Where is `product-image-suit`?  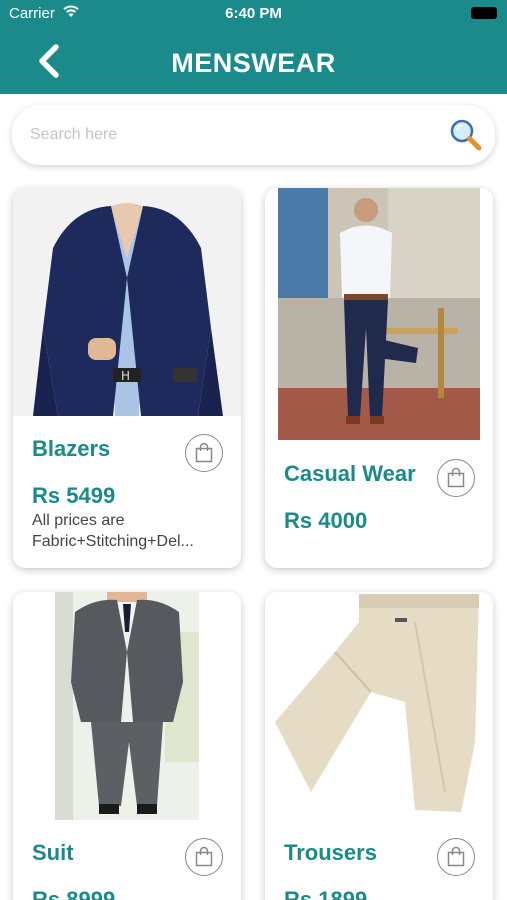
product-image-suit is located at coordinates (127, 706).